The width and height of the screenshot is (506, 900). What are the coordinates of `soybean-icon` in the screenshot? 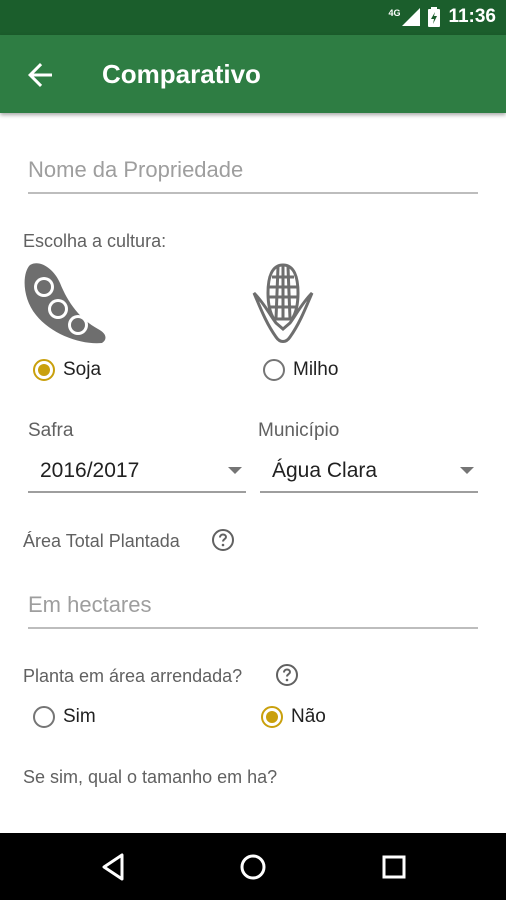 It's located at (65, 305).